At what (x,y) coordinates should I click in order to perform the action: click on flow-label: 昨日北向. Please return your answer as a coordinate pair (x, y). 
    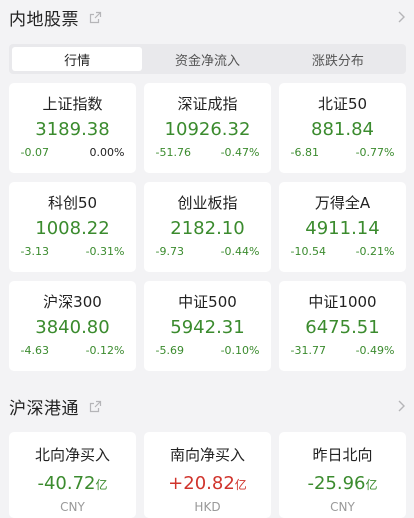
    Looking at the image, I should click on (342, 455).